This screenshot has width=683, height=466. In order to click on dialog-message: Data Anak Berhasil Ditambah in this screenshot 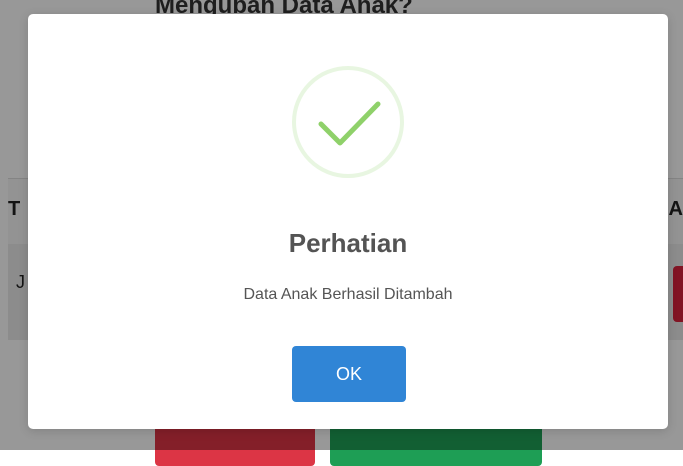, I will do `click(348, 294)`.